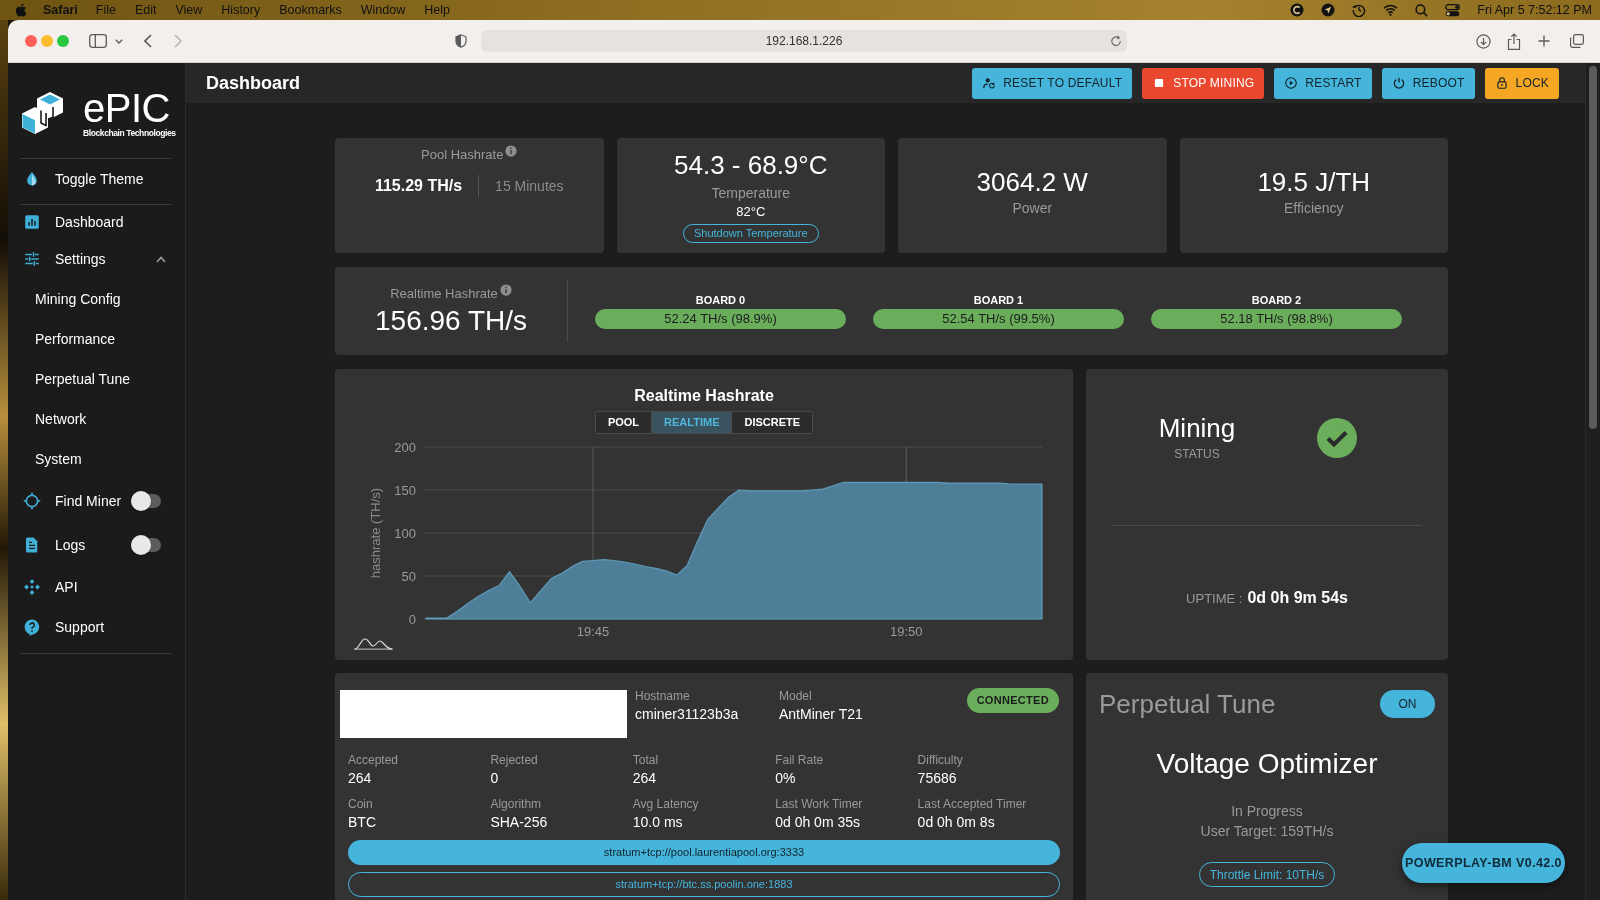 This screenshot has width=1600, height=900. What do you see at coordinates (519, 822) in the screenshot?
I see `field-value: SHA-256` at bounding box center [519, 822].